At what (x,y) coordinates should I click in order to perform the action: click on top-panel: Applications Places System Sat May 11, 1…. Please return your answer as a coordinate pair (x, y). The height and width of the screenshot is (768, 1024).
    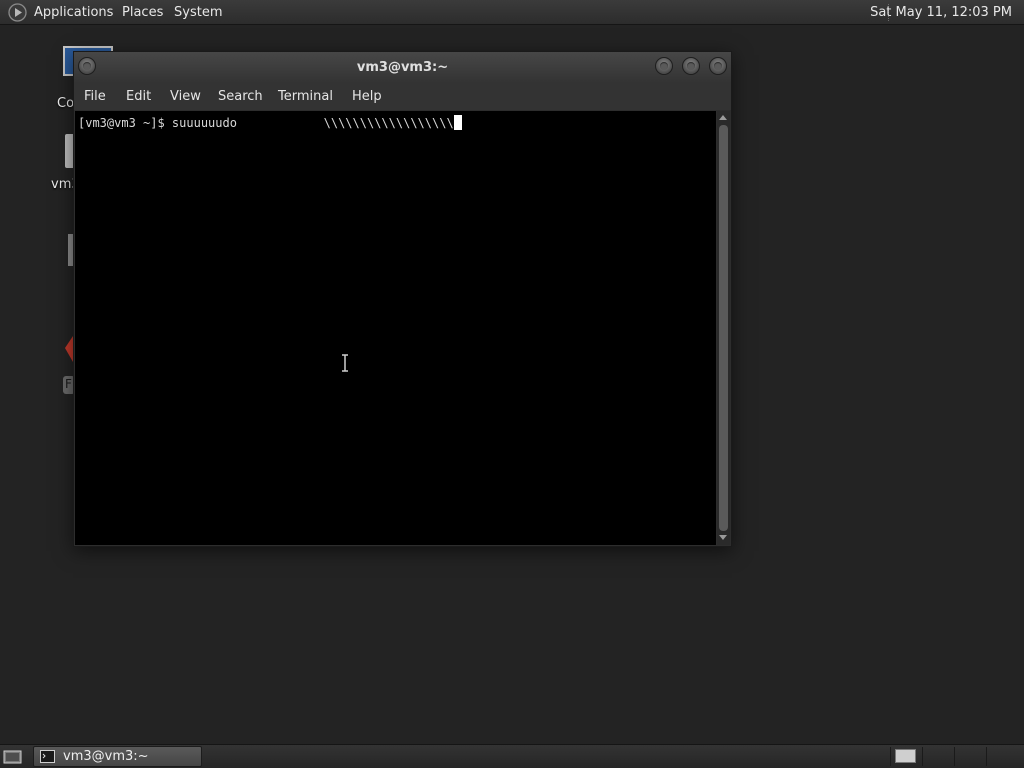
    Looking at the image, I should click on (512, 12).